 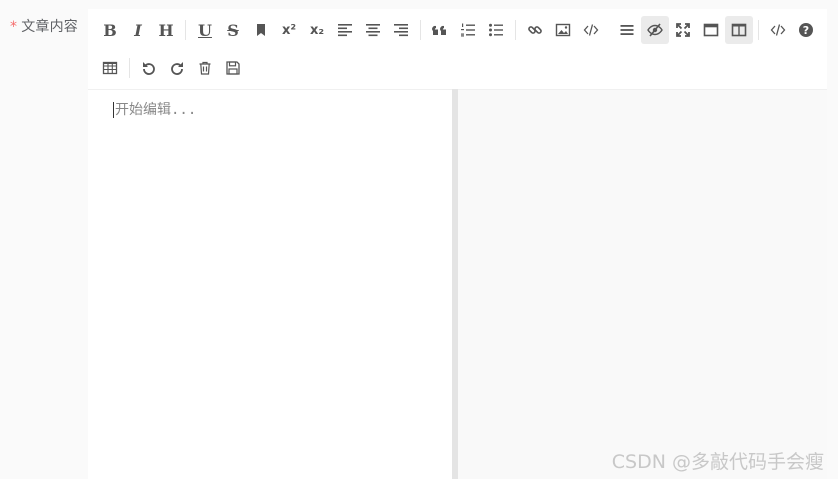 I want to click on bold-icon: B, so click(x=110, y=30).